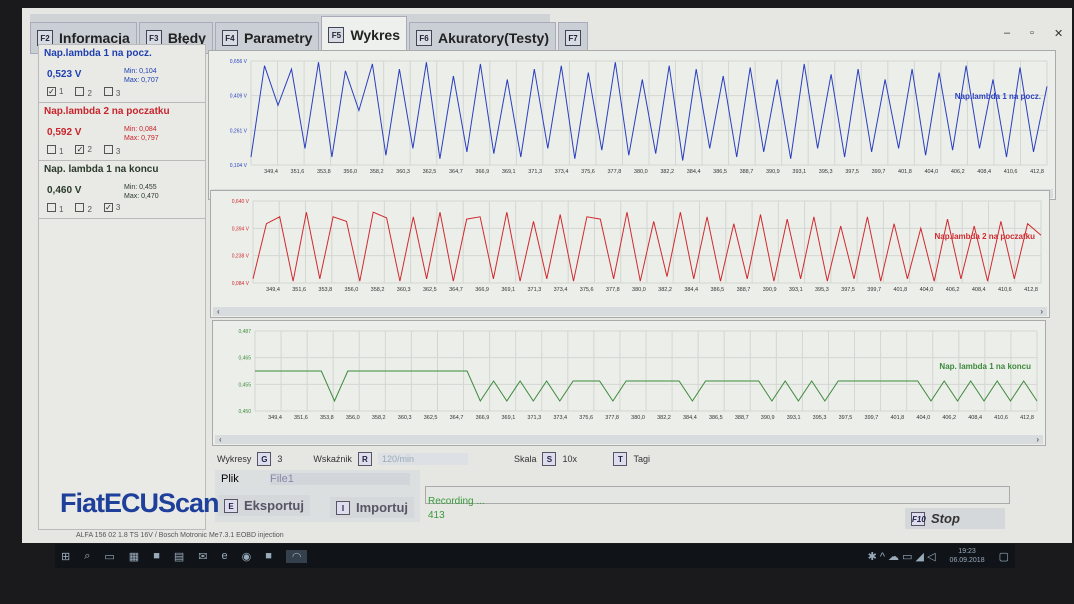 The image size is (1074, 604). Describe the element at coordinates (239, 97) in the screenshot. I see `y-tick-label: 0,409 V` at that location.